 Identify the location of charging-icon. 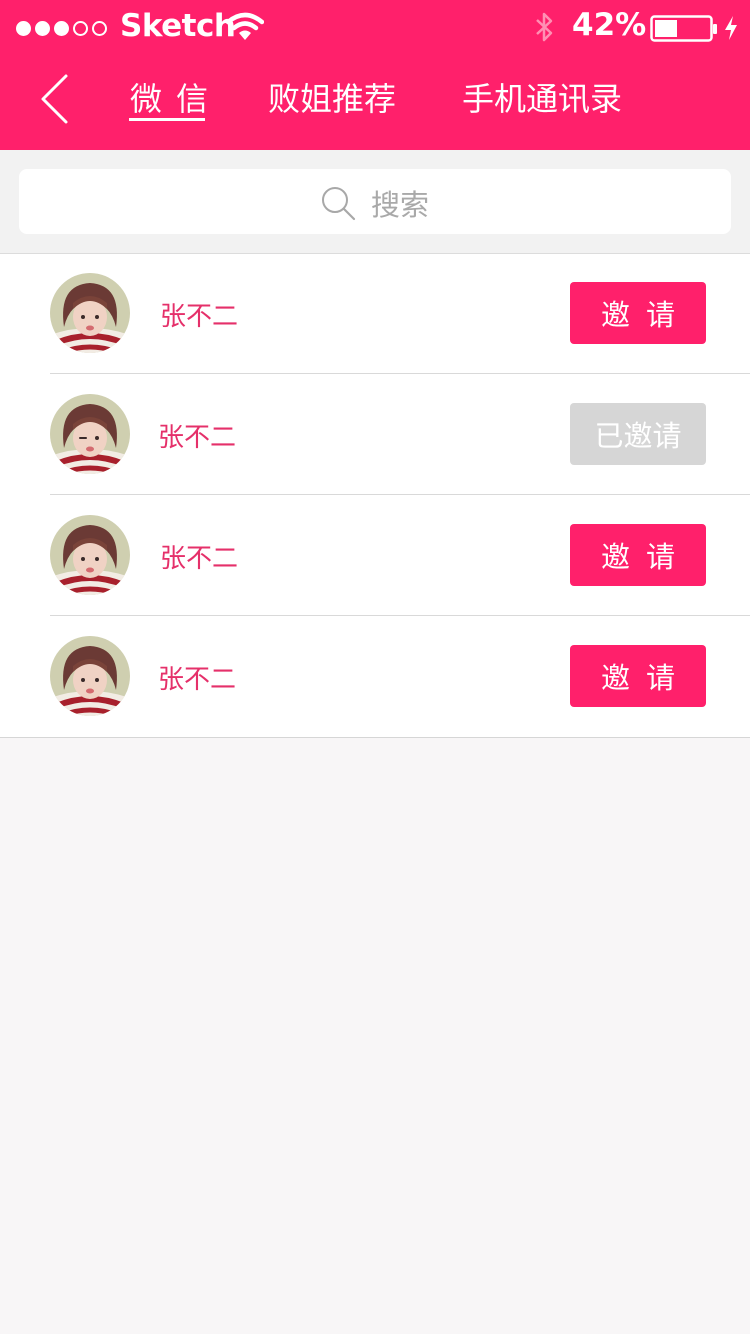
(731, 30).